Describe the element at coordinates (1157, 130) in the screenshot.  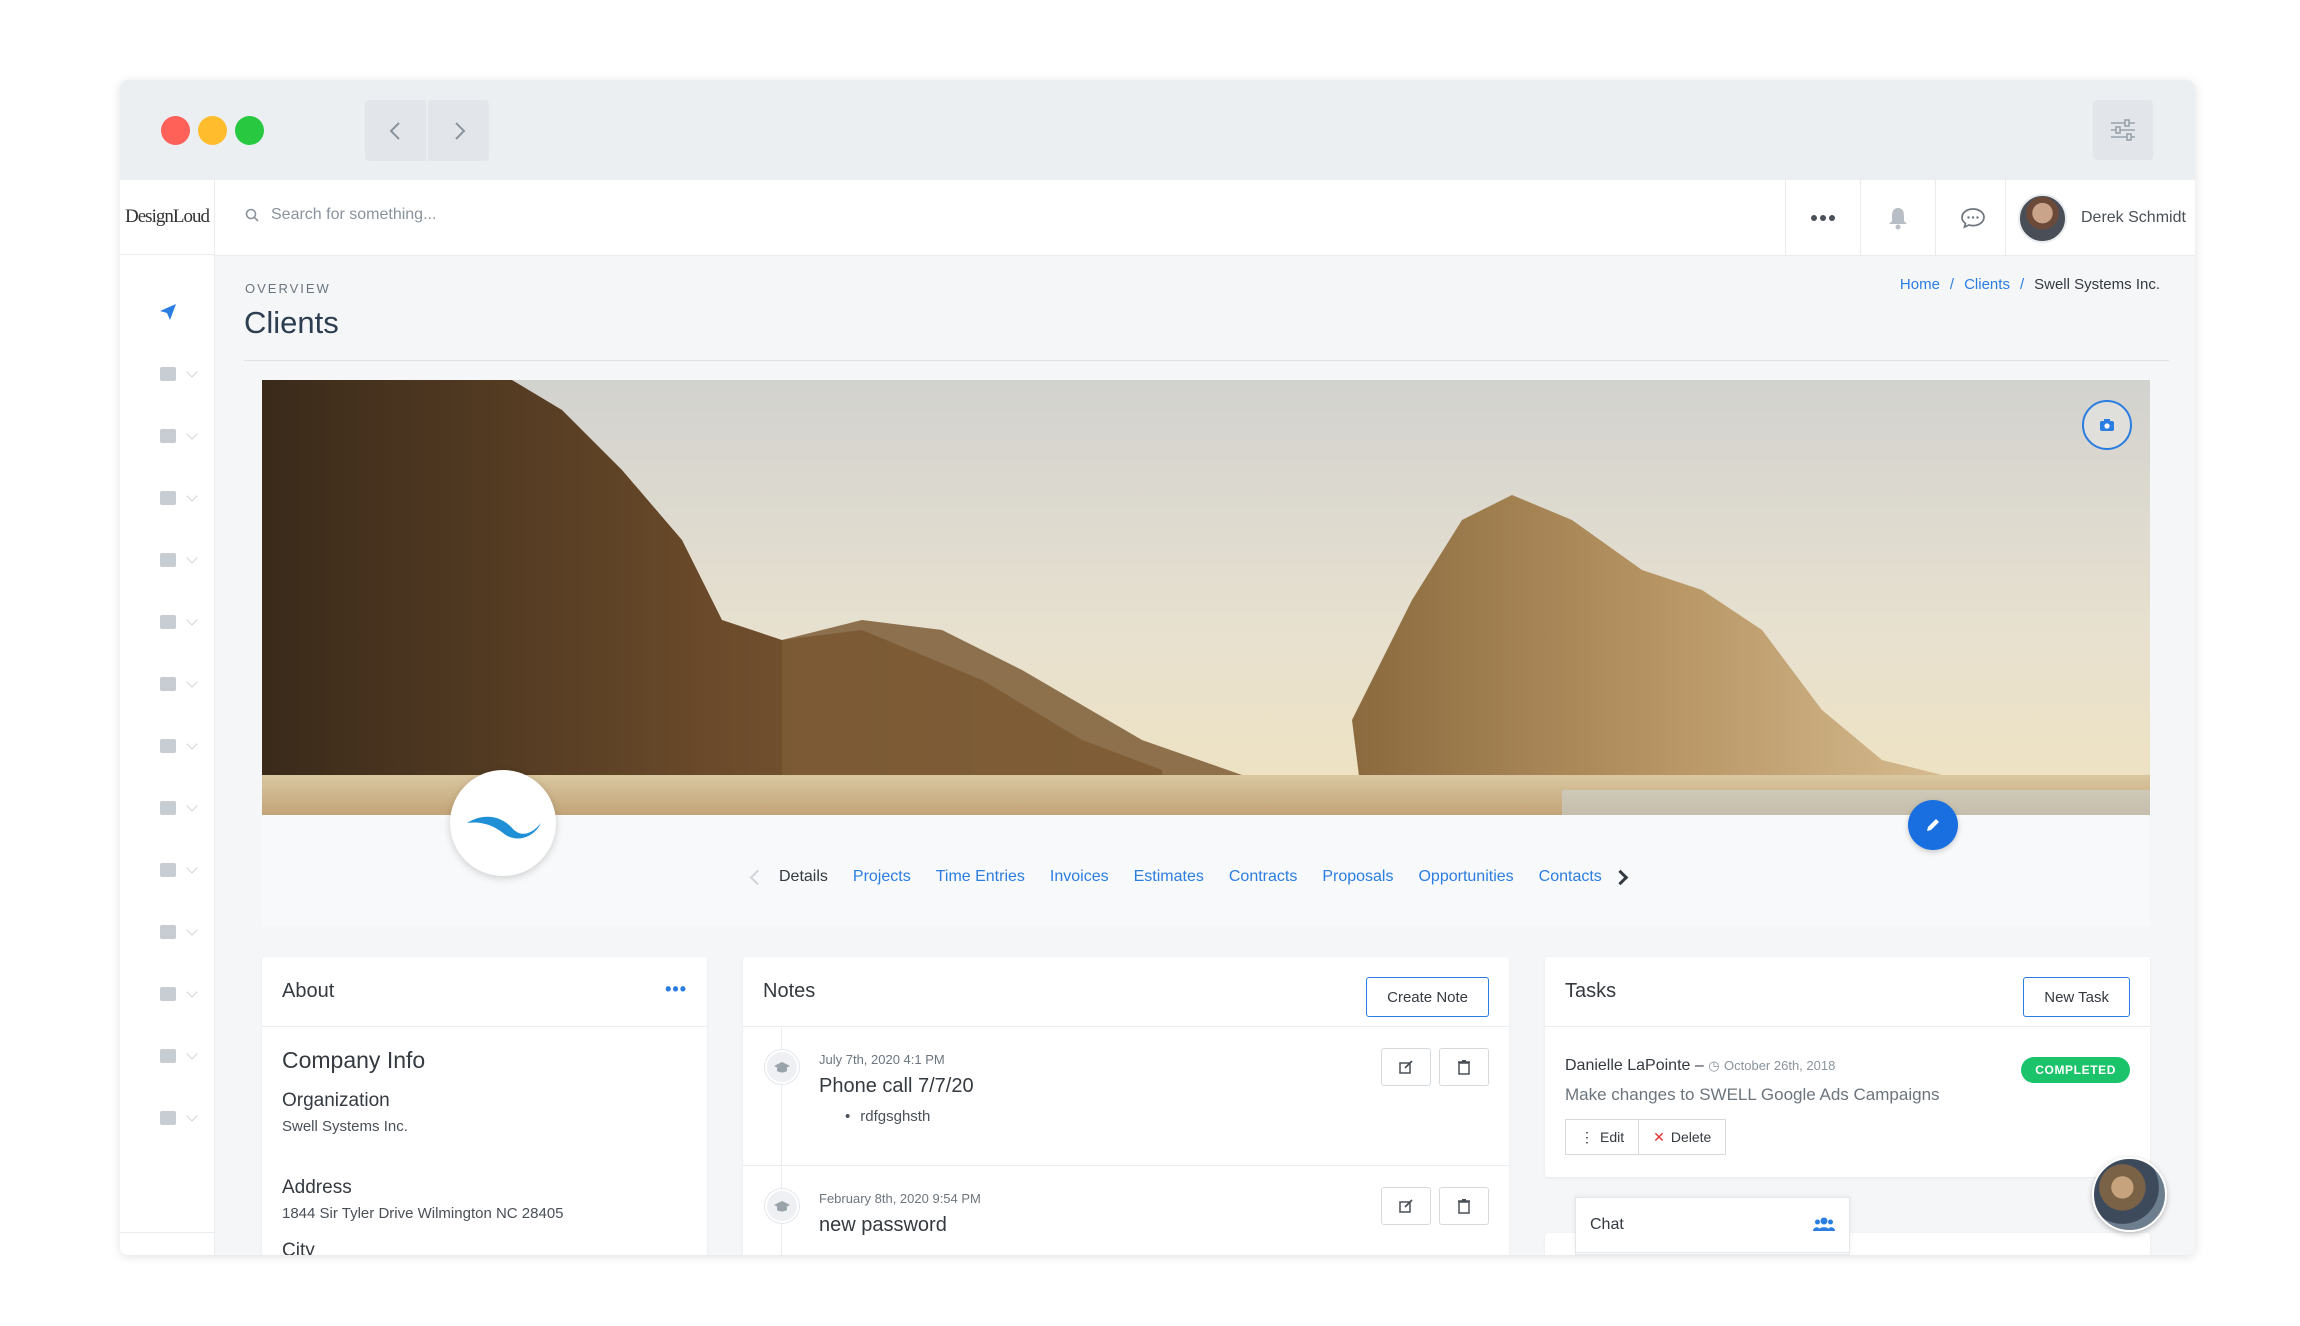
I see `browser-titlebar` at that location.